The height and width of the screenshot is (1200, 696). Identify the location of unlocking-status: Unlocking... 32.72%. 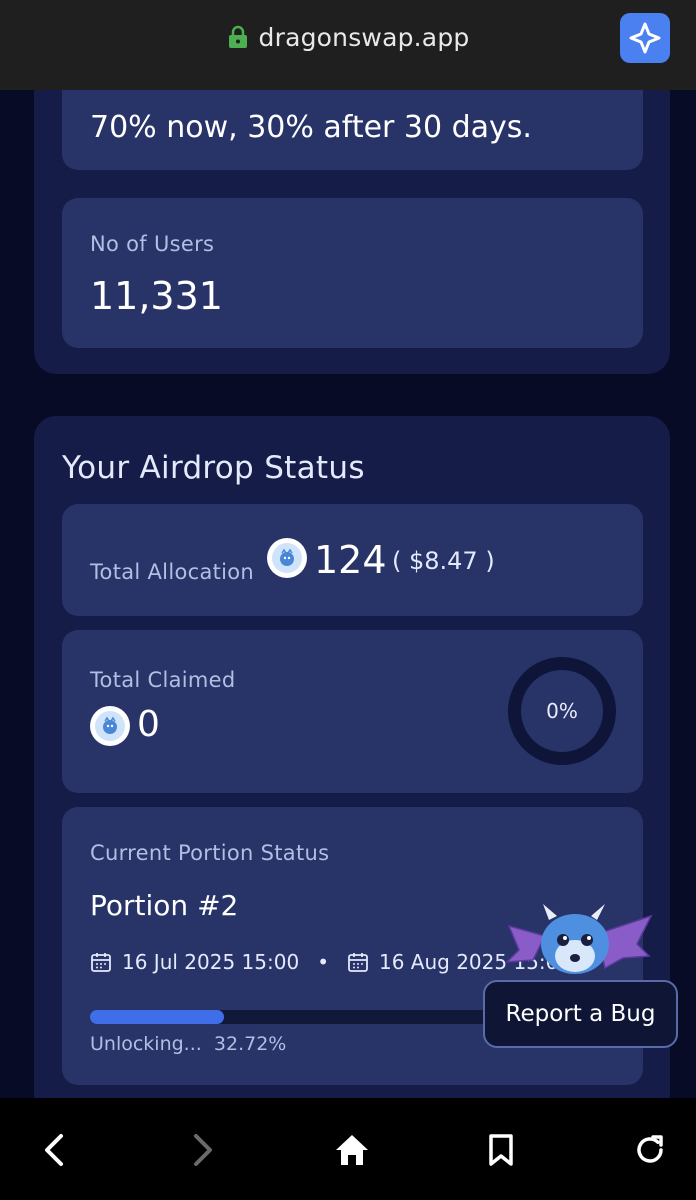
(188, 1044).